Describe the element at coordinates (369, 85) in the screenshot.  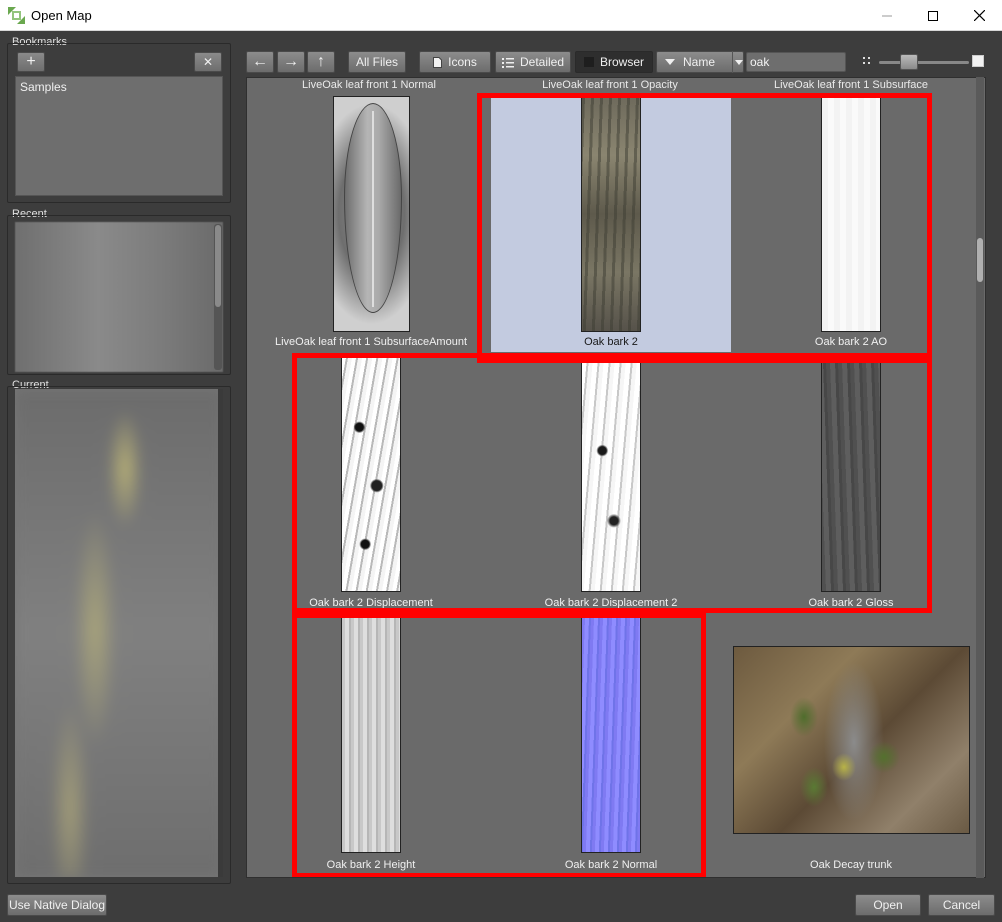
I see `top-row-label: LiveOak leaf front 1 Normal` at that location.